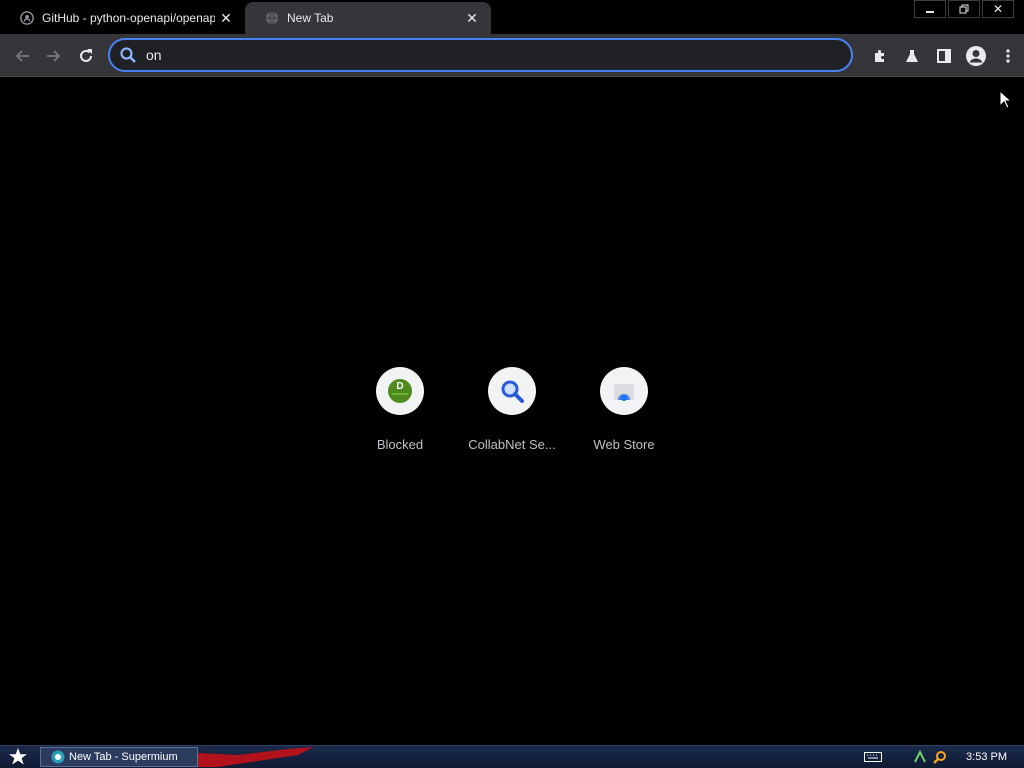  I want to click on start-button, so click(18, 757).